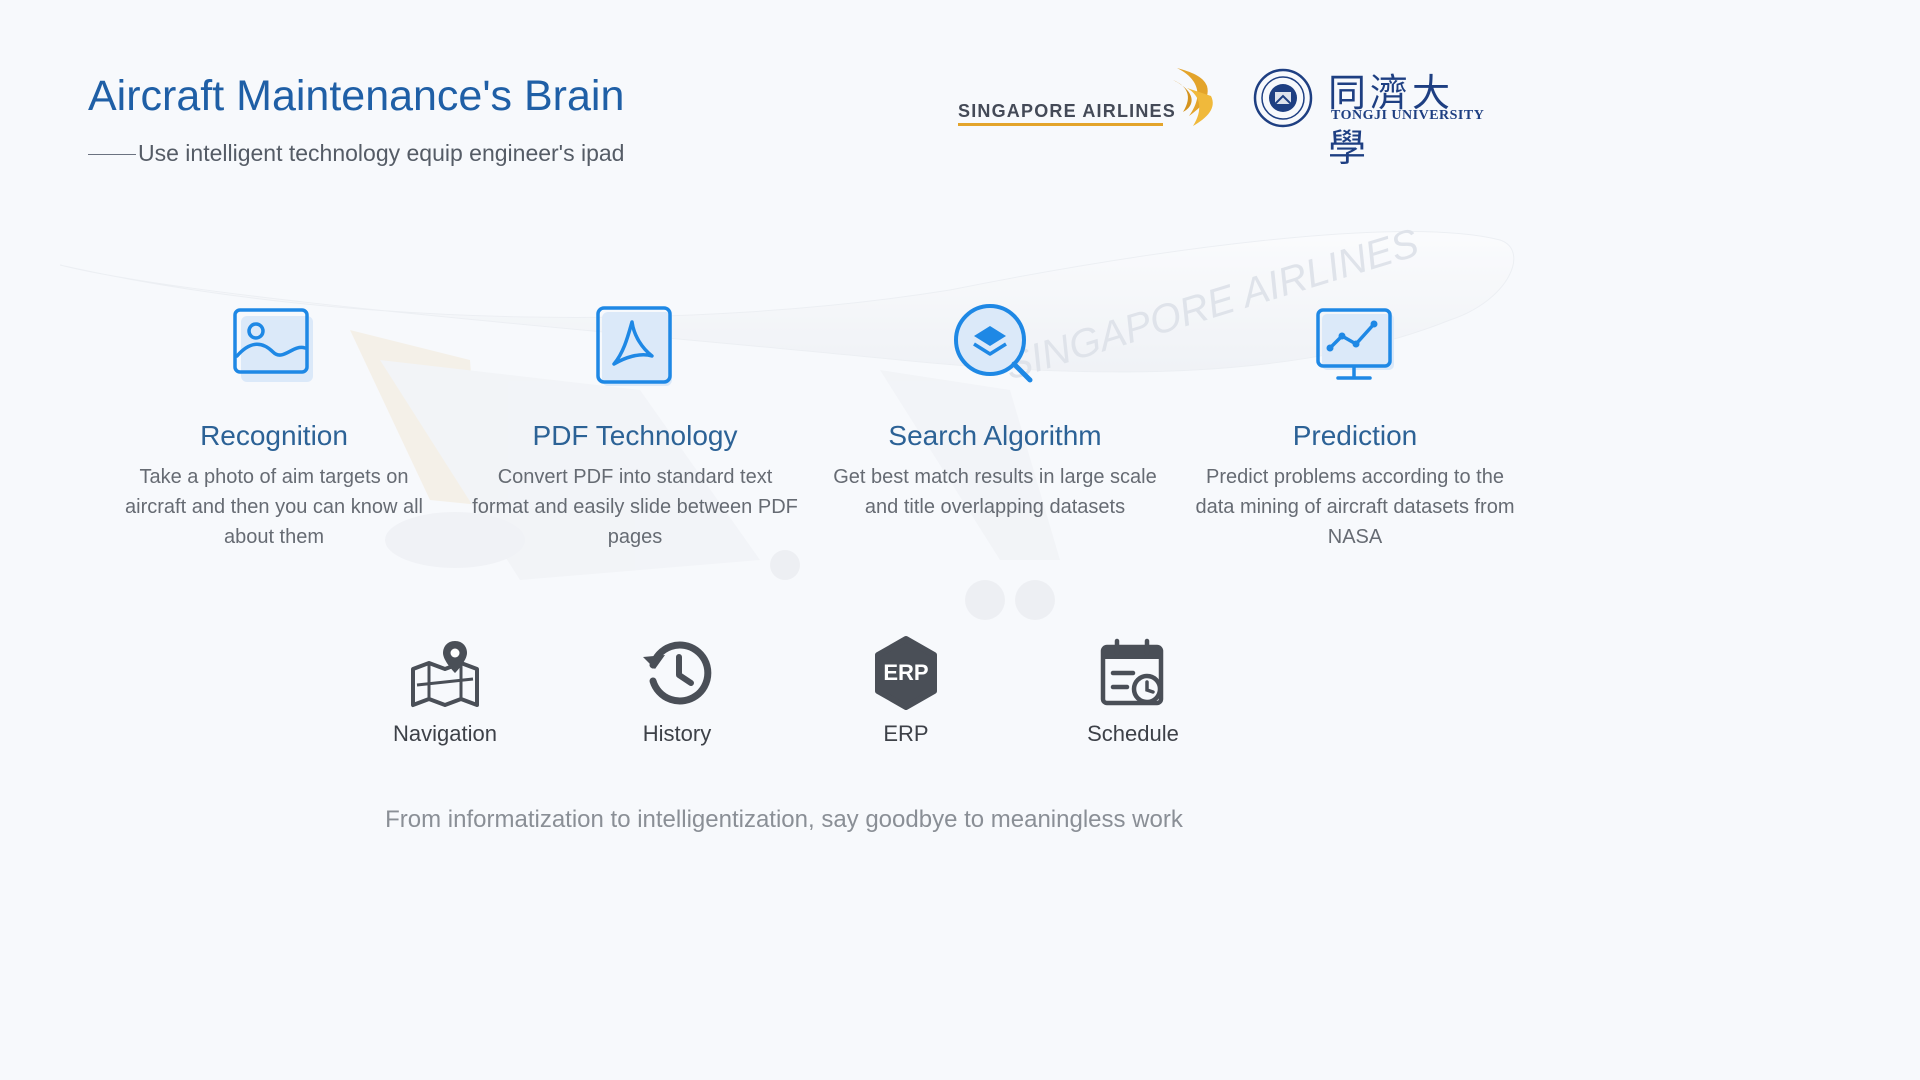  Describe the element at coordinates (677, 673) in the screenshot. I see `history-icon` at that location.